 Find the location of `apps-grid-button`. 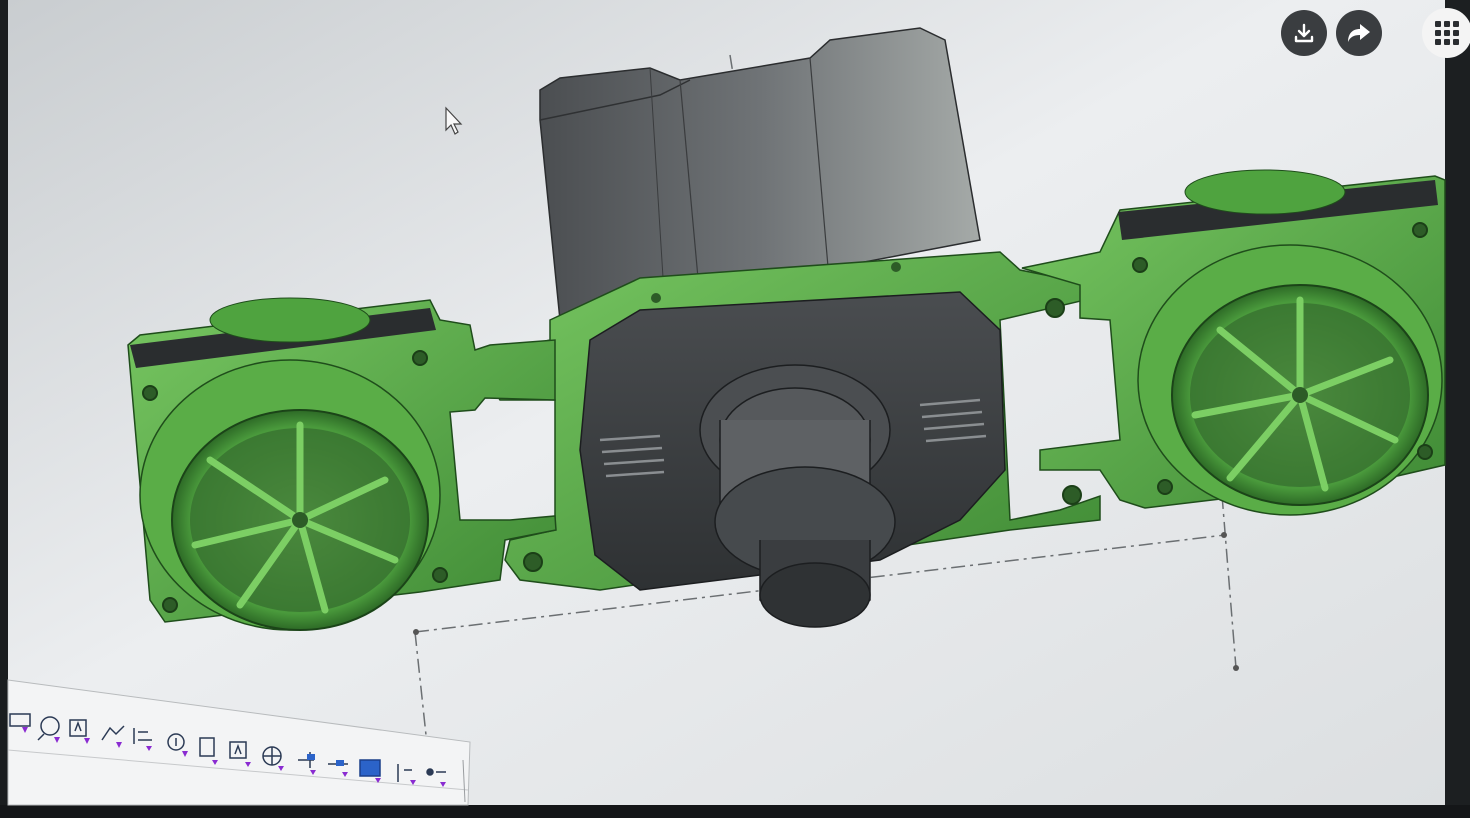

apps-grid-button is located at coordinates (1446, 33).